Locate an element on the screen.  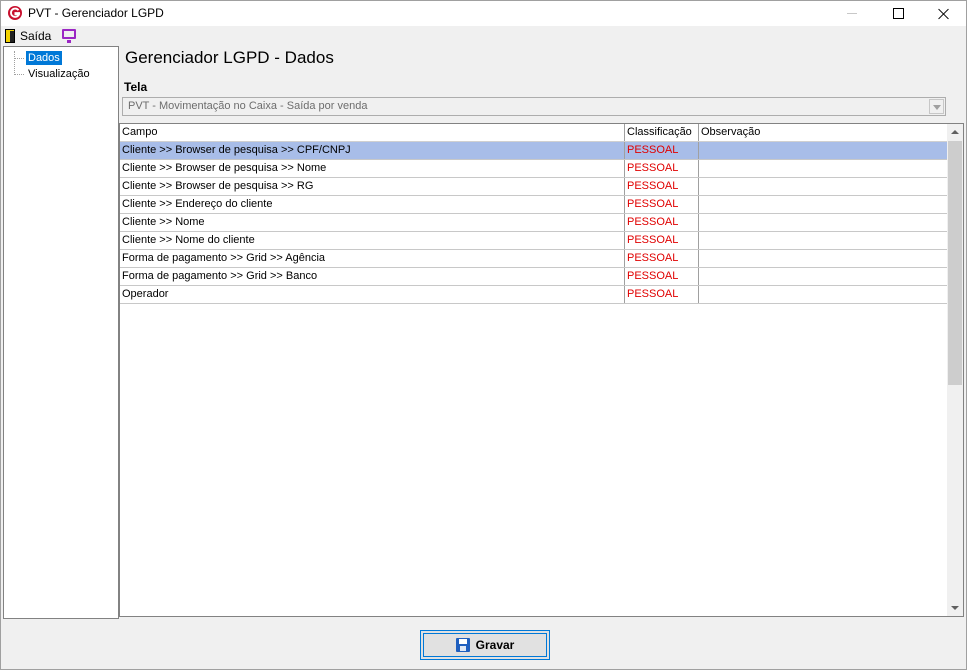
tree-item-visualizacao: Visualização is located at coordinates (59, 74).